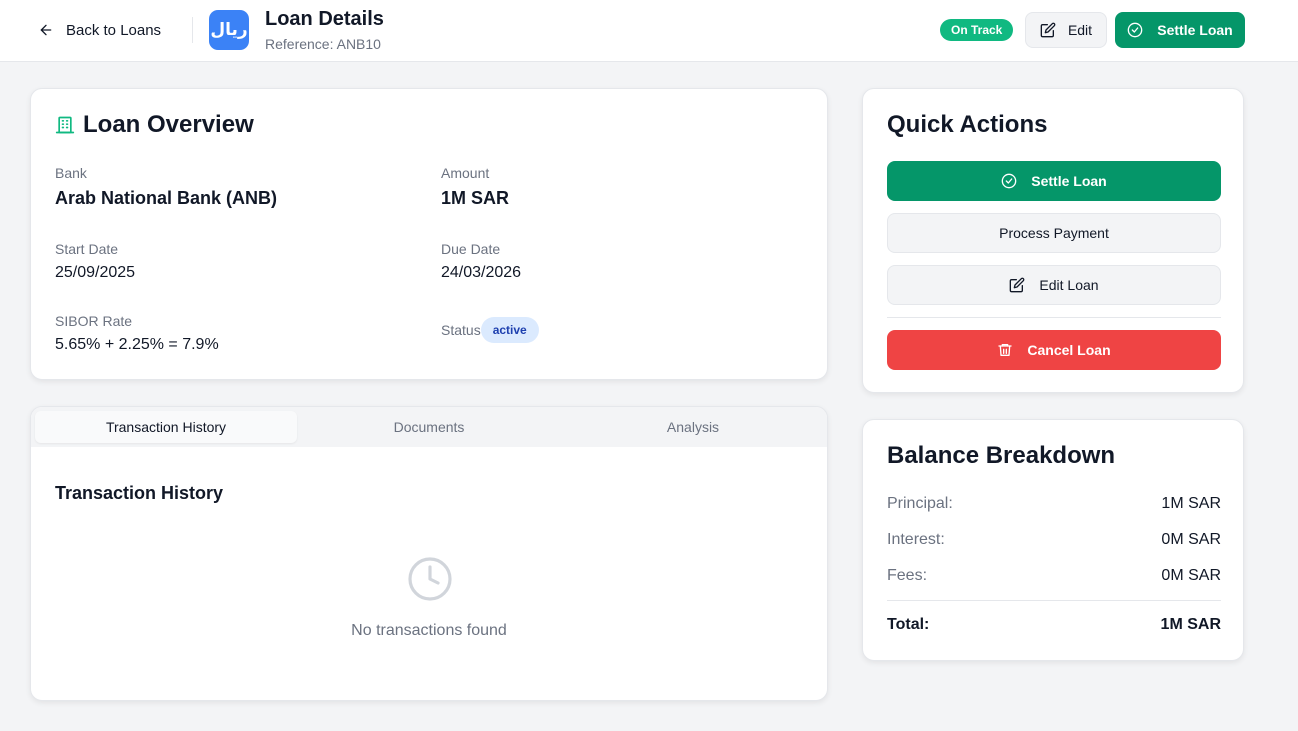  Describe the element at coordinates (1066, 30) in the screenshot. I see `header-edit-button: Edit` at that location.